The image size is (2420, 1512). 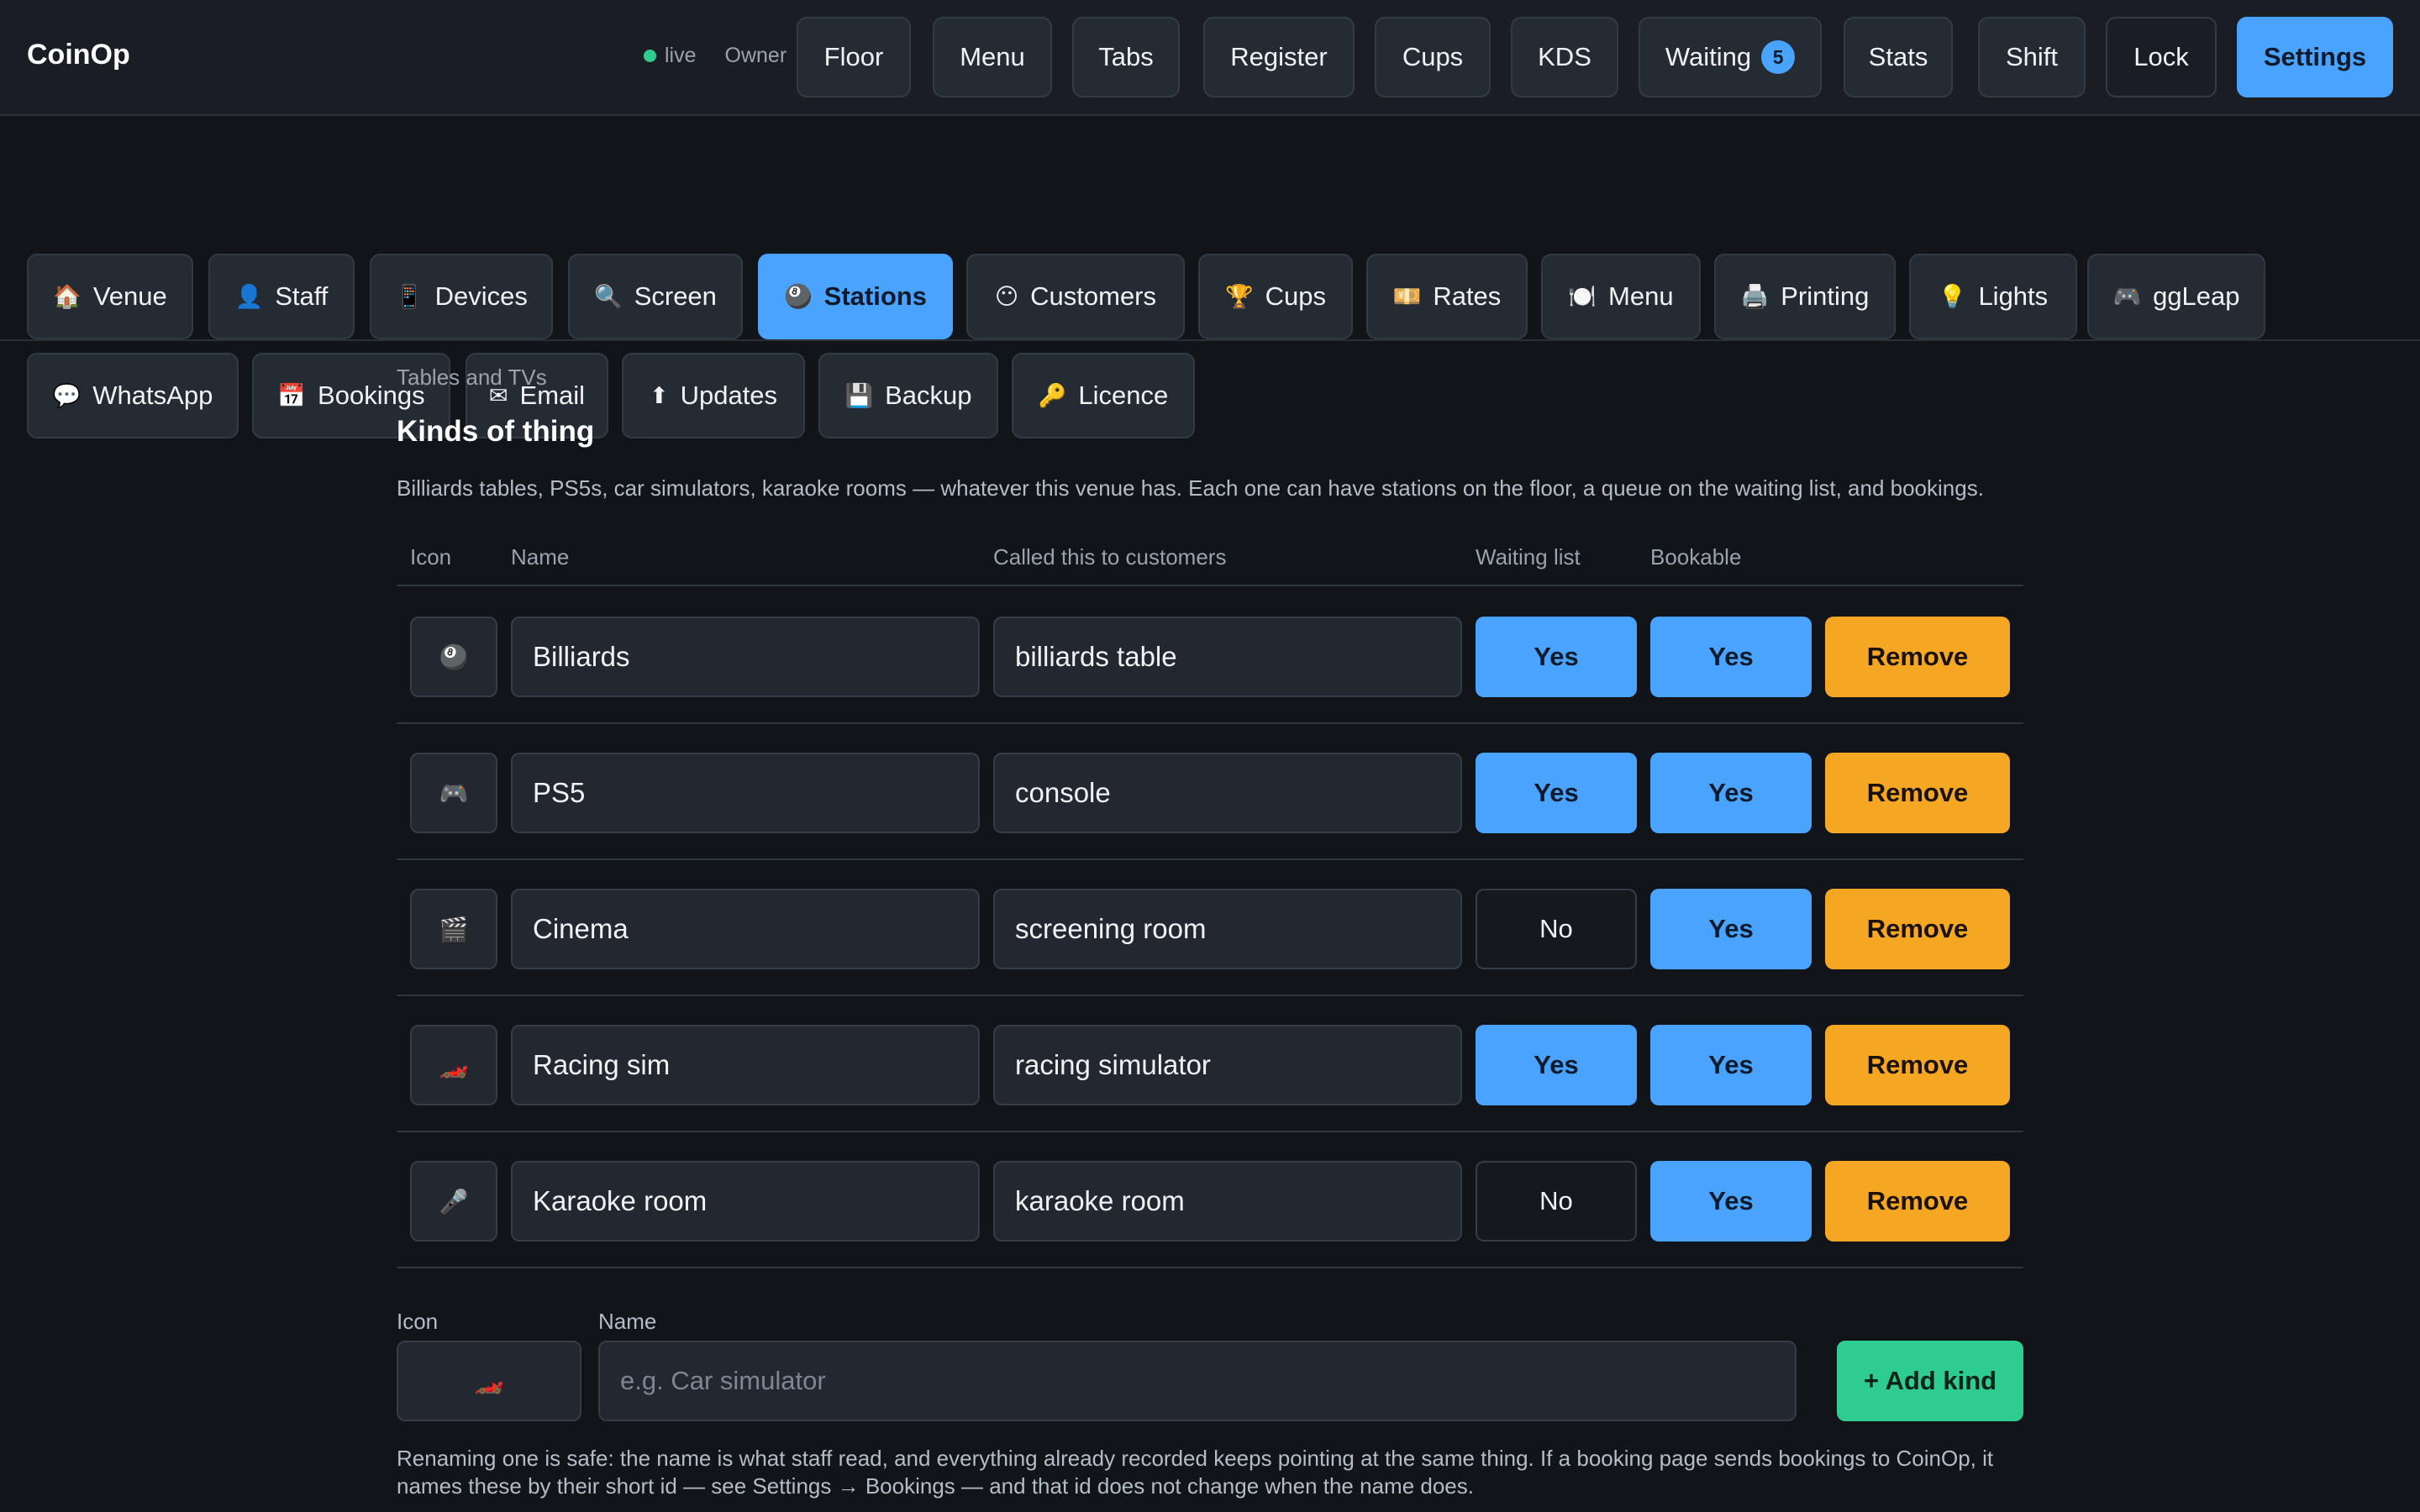 I want to click on tab-backup: 💾 Backup, so click(x=908, y=395).